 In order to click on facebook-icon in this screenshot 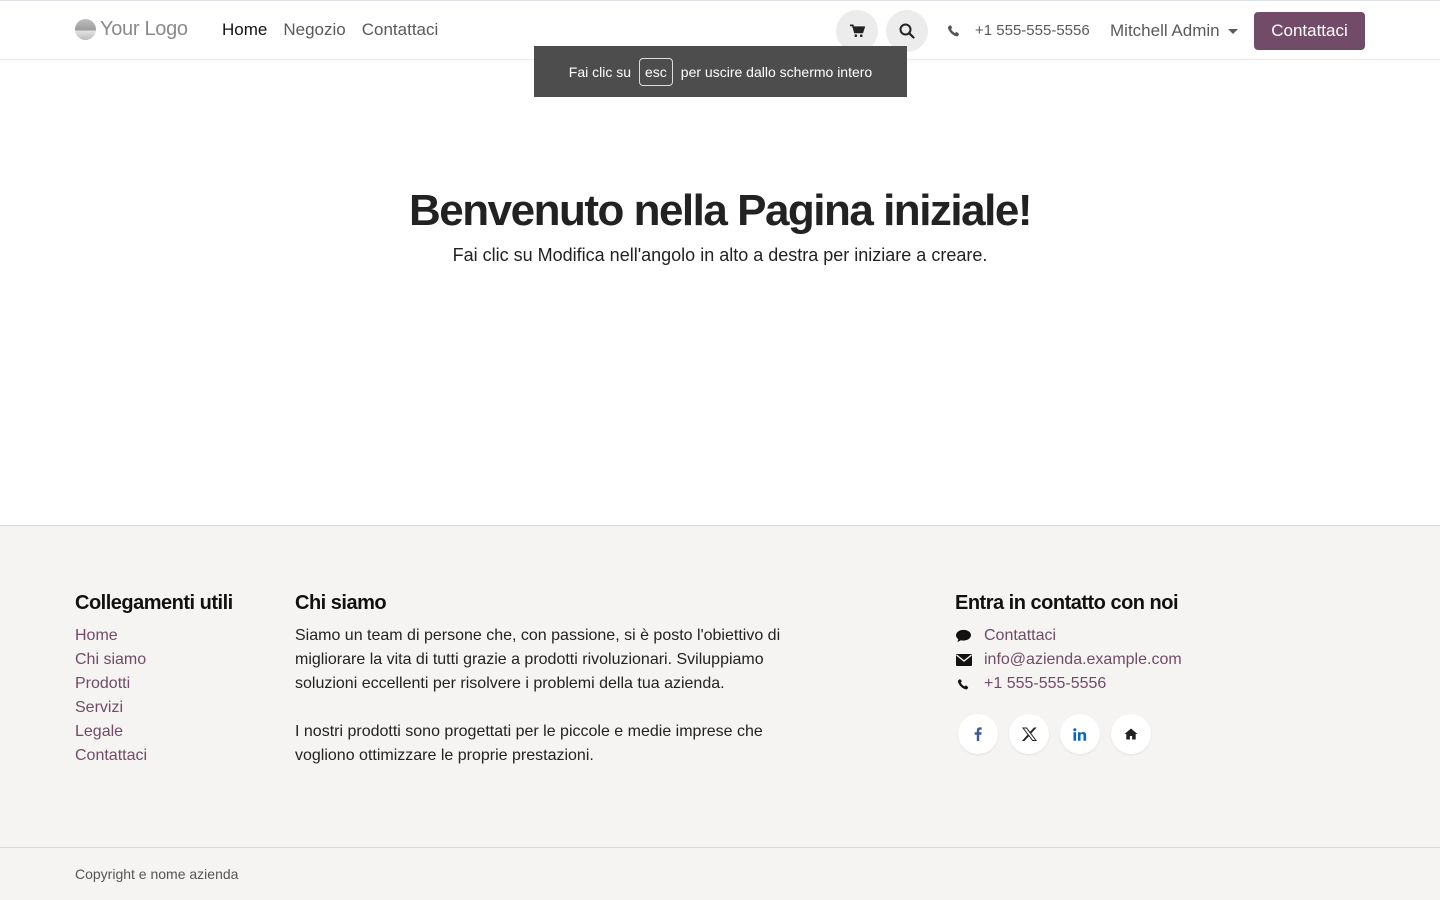, I will do `click(978, 734)`.